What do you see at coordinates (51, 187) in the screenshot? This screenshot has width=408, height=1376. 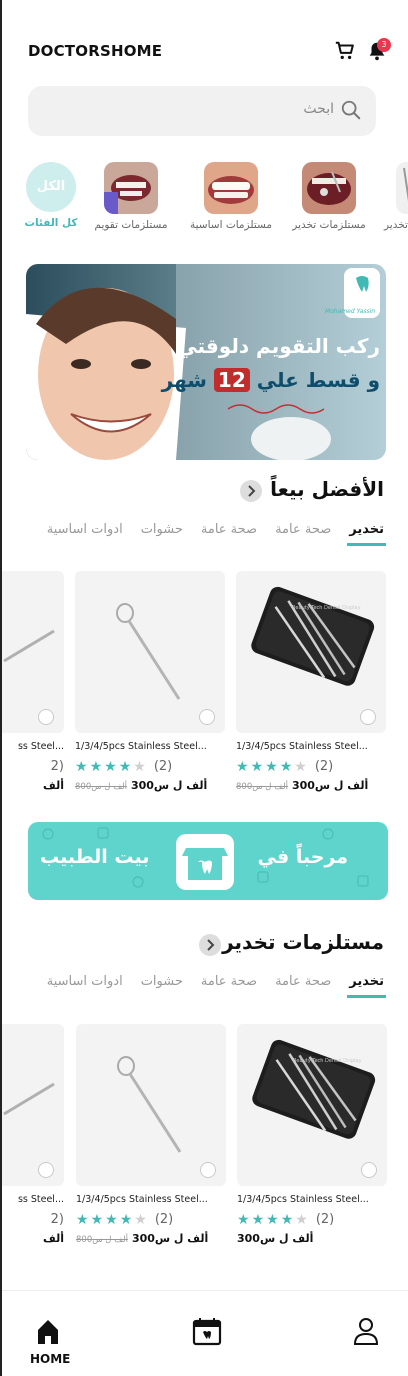 I see `category-all-circle: الكل` at bounding box center [51, 187].